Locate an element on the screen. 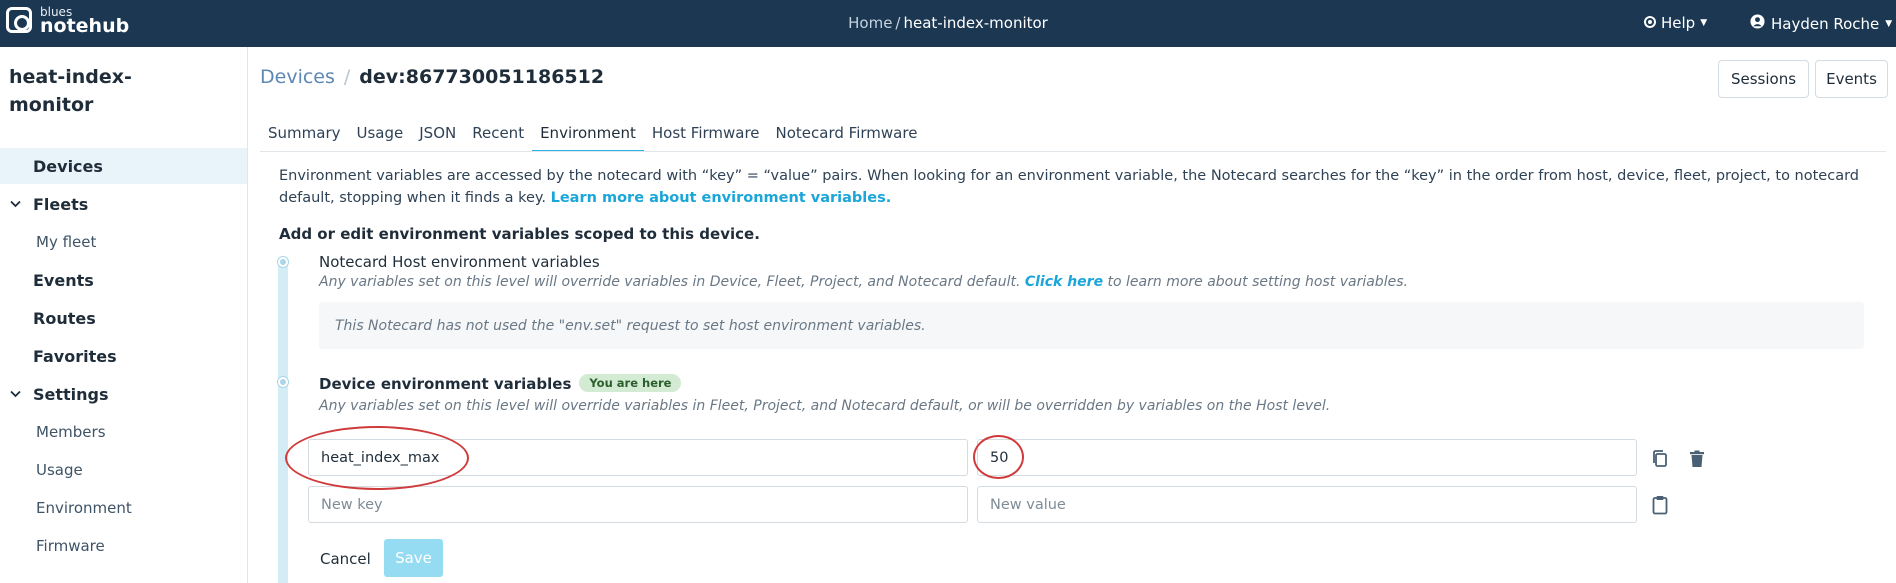 Image resolution: width=1896 pixels, height=583 pixels. sidebar-item-routes: Routes is located at coordinates (123, 318).